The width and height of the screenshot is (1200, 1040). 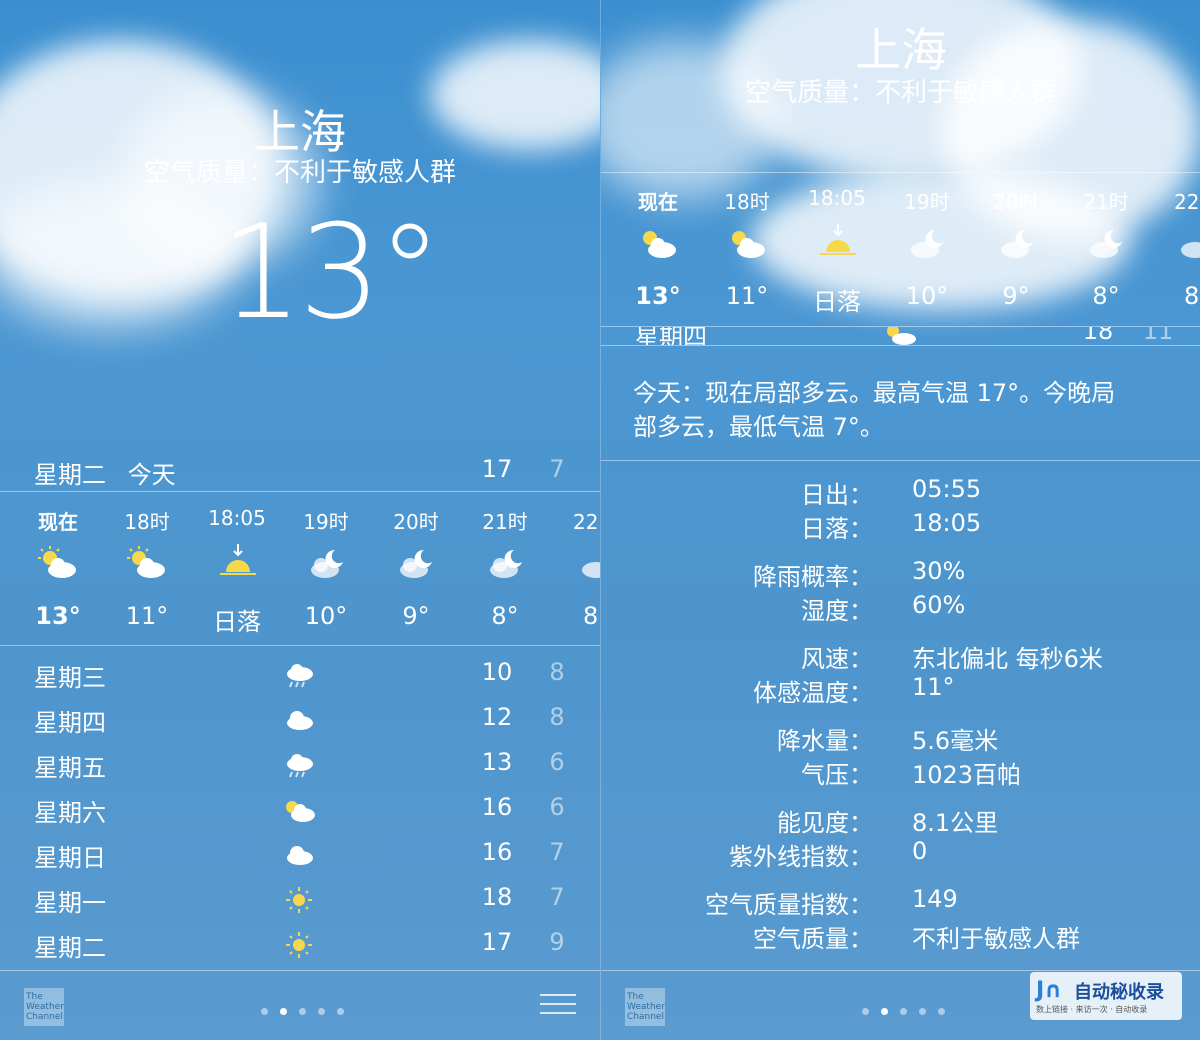 What do you see at coordinates (939, 605) in the screenshot?
I see `detail-value: 60%` at bounding box center [939, 605].